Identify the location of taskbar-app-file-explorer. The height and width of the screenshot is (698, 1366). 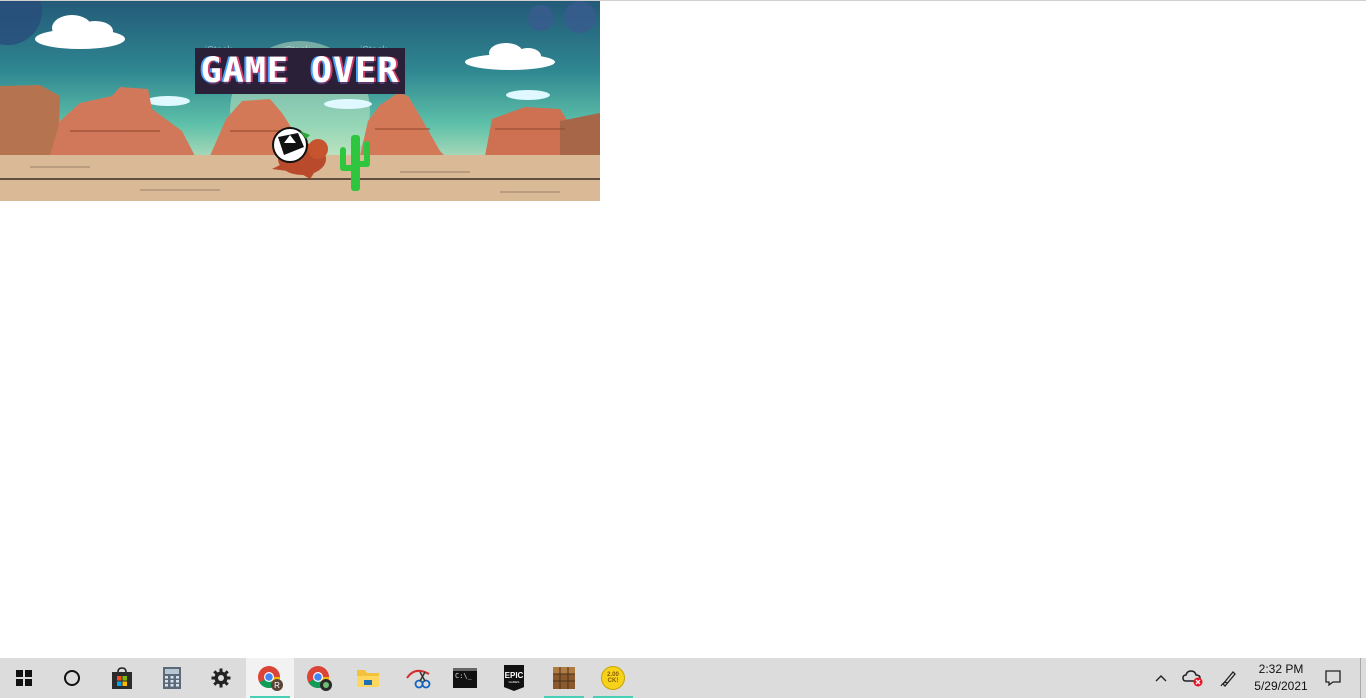
(368, 678).